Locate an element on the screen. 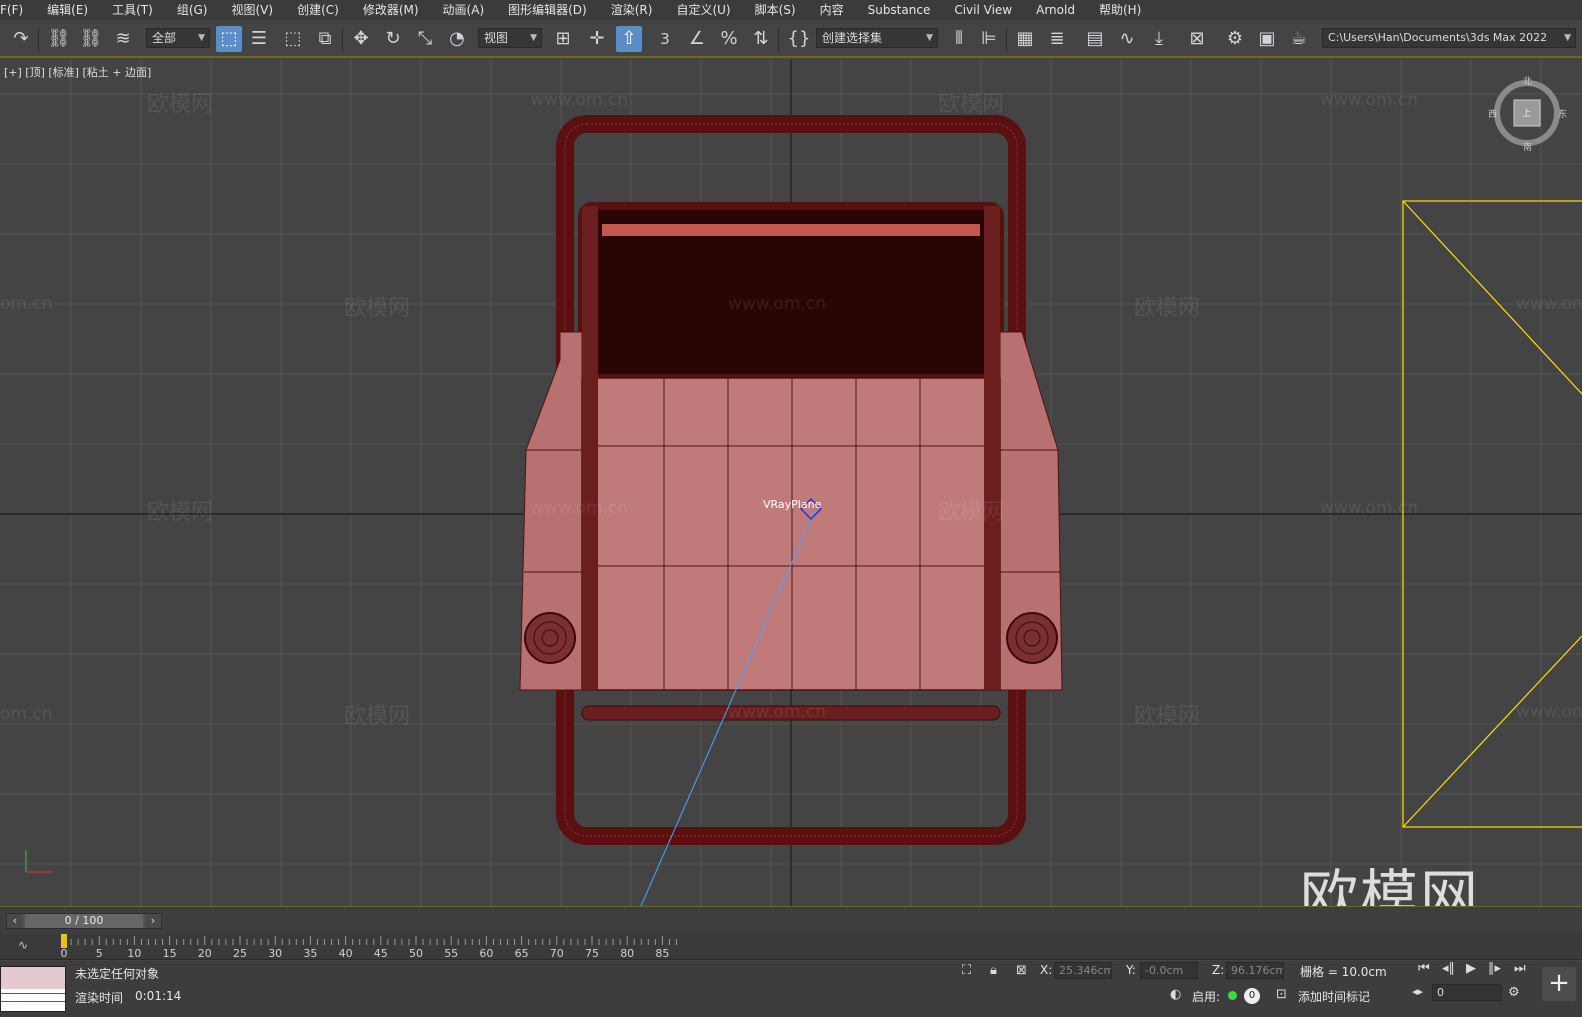 This screenshot has width=1582, height=1017. menu-item: 脚本(S) is located at coordinates (775, 10).